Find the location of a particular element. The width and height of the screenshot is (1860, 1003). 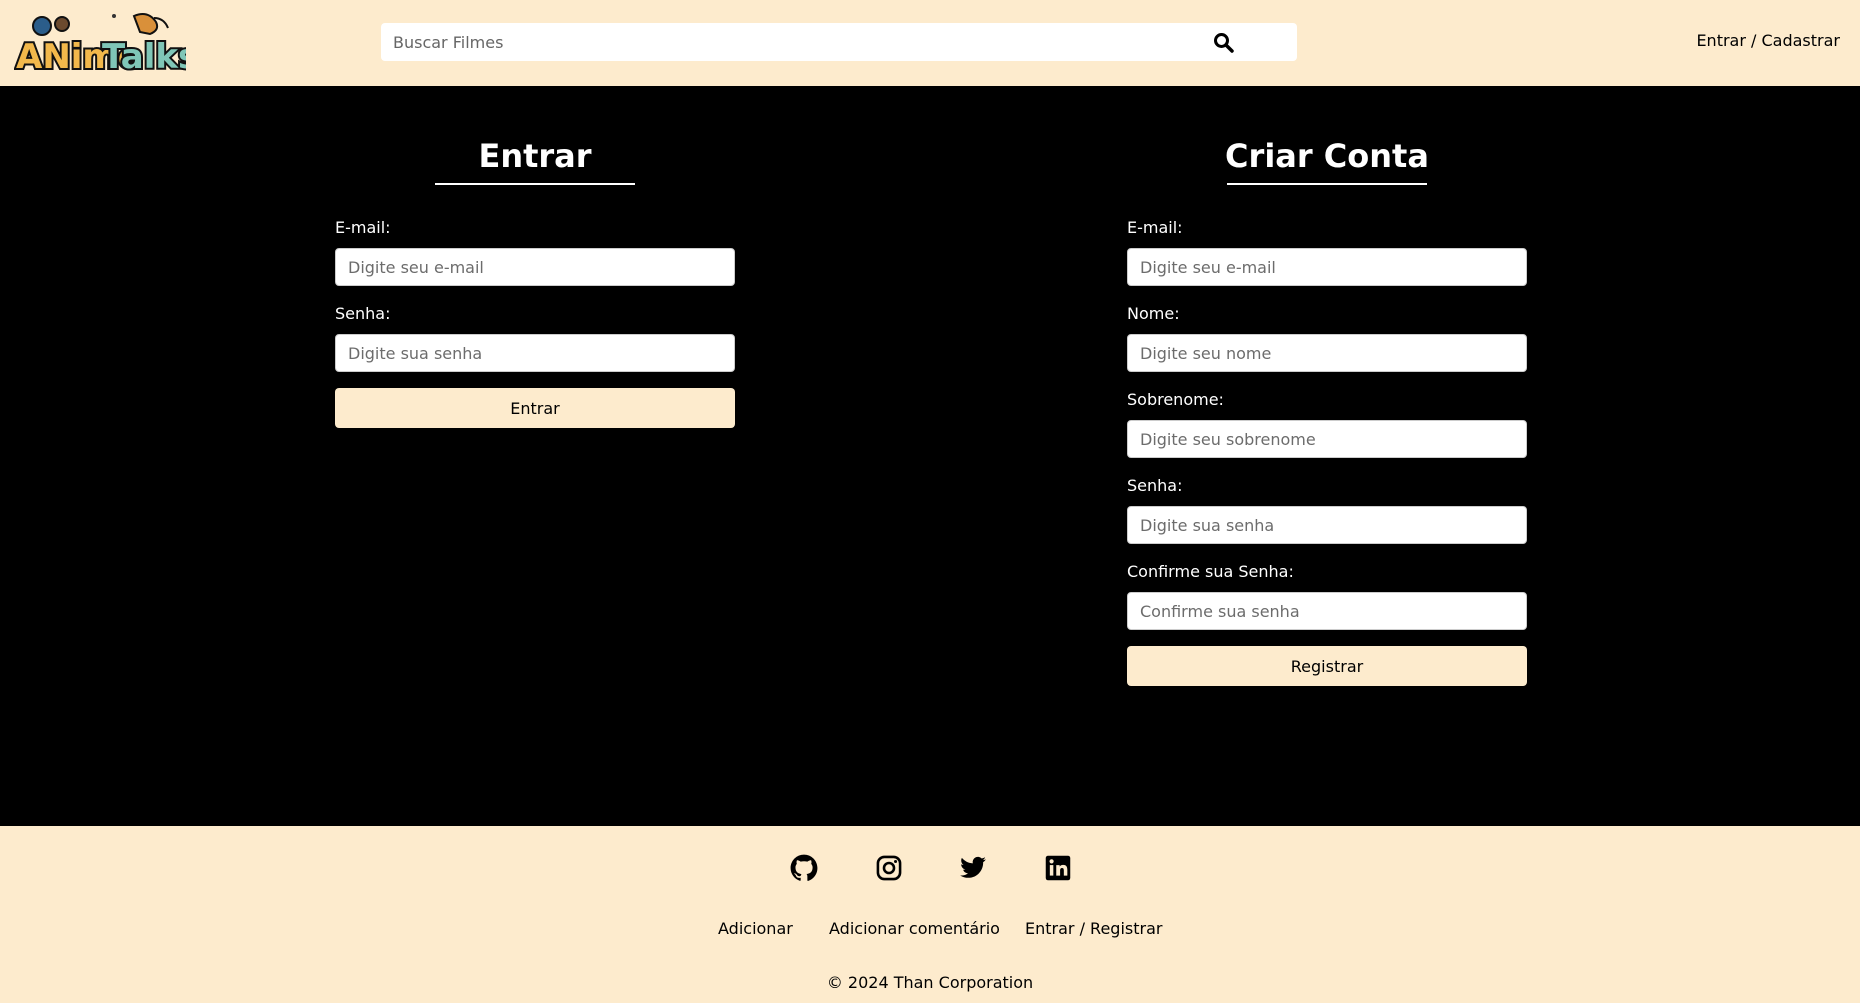

register-confirm-field is located at coordinates (1327, 611).